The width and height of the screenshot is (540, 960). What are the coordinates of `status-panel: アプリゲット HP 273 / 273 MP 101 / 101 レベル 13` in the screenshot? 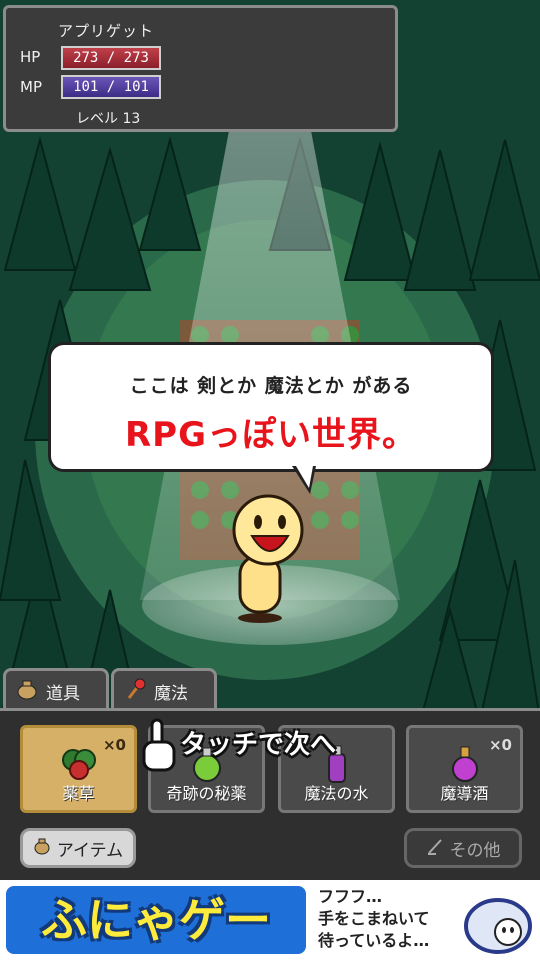 It's located at (200, 68).